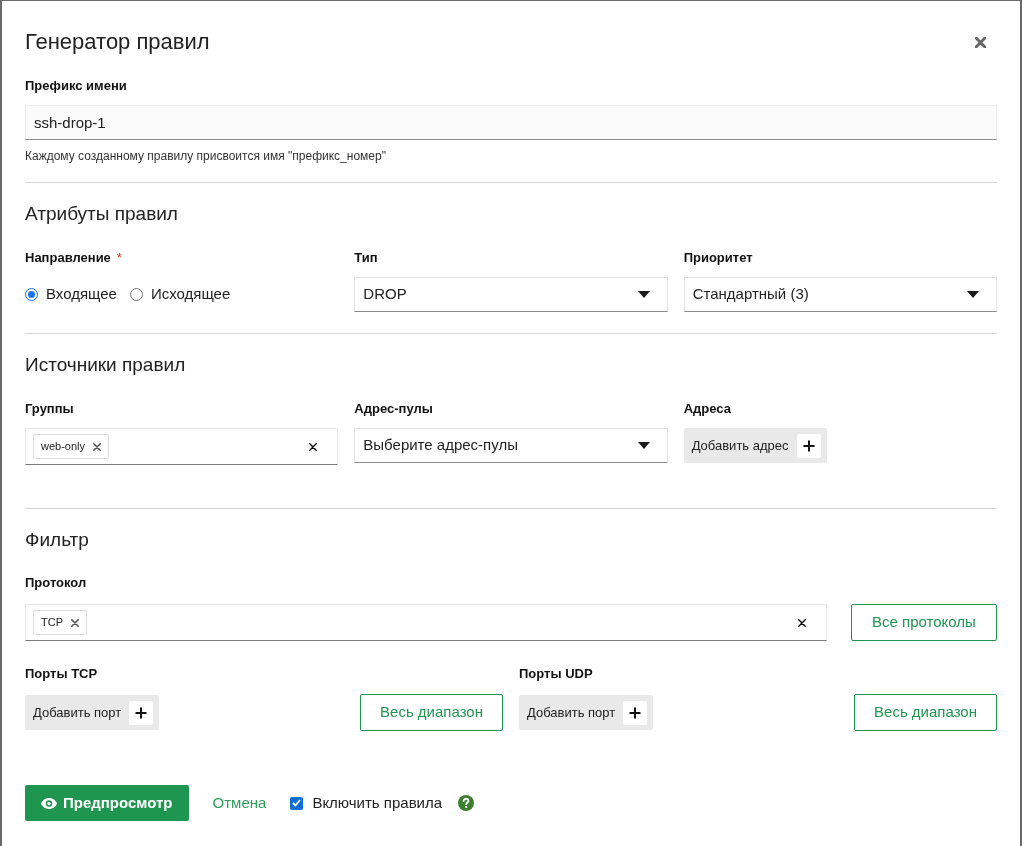  What do you see at coordinates (106, 365) in the screenshot?
I see `section-heading: Источники правил` at bounding box center [106, 365].